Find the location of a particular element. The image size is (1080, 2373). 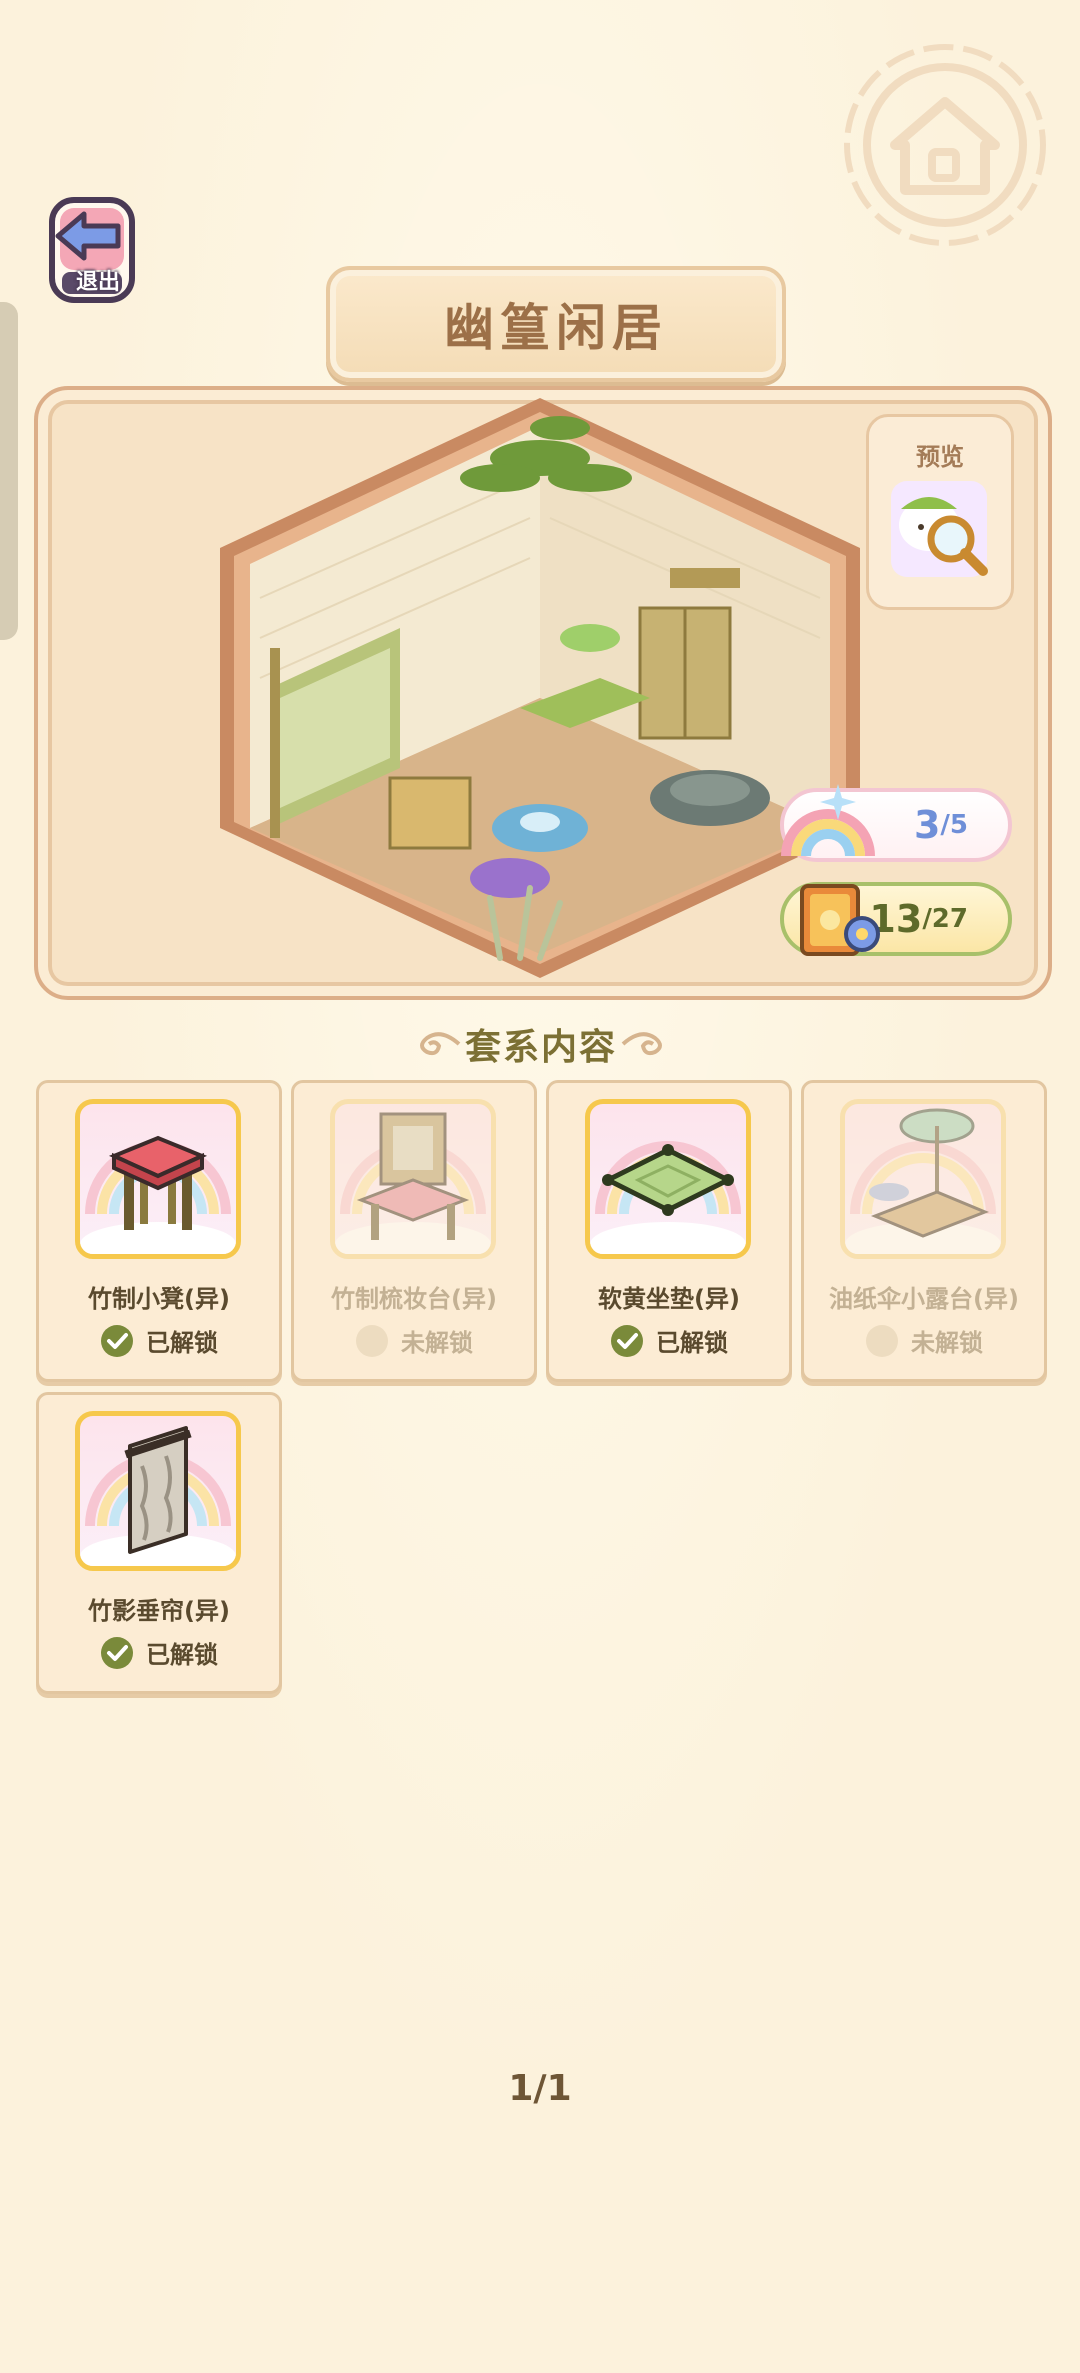

dresser-icon is located at coordinates (413, 1183).